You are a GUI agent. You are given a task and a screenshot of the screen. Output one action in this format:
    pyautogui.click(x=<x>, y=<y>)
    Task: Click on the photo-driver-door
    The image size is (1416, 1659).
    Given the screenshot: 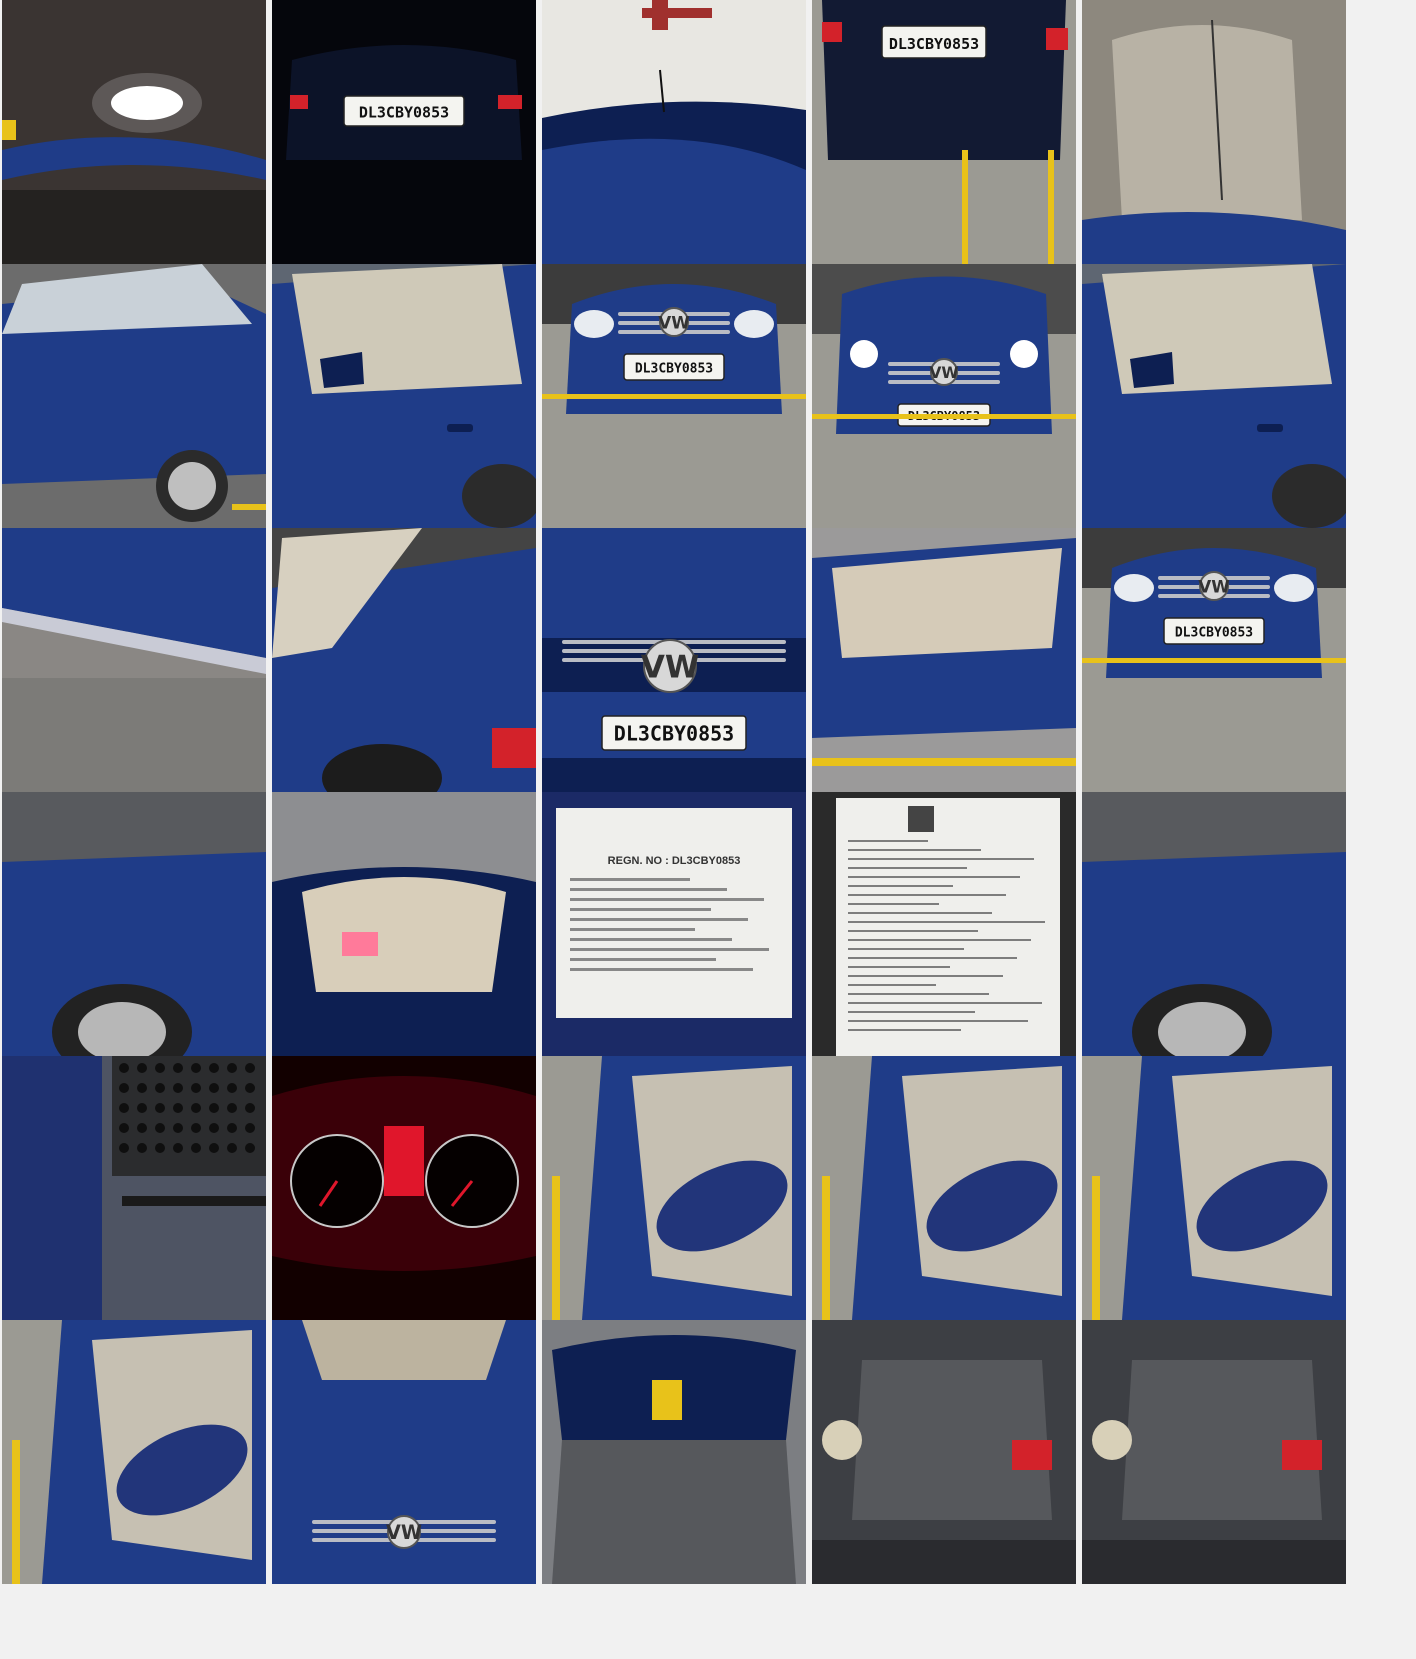 What is the action you would take?
    pyautogui.click(x=404, y=396)
    